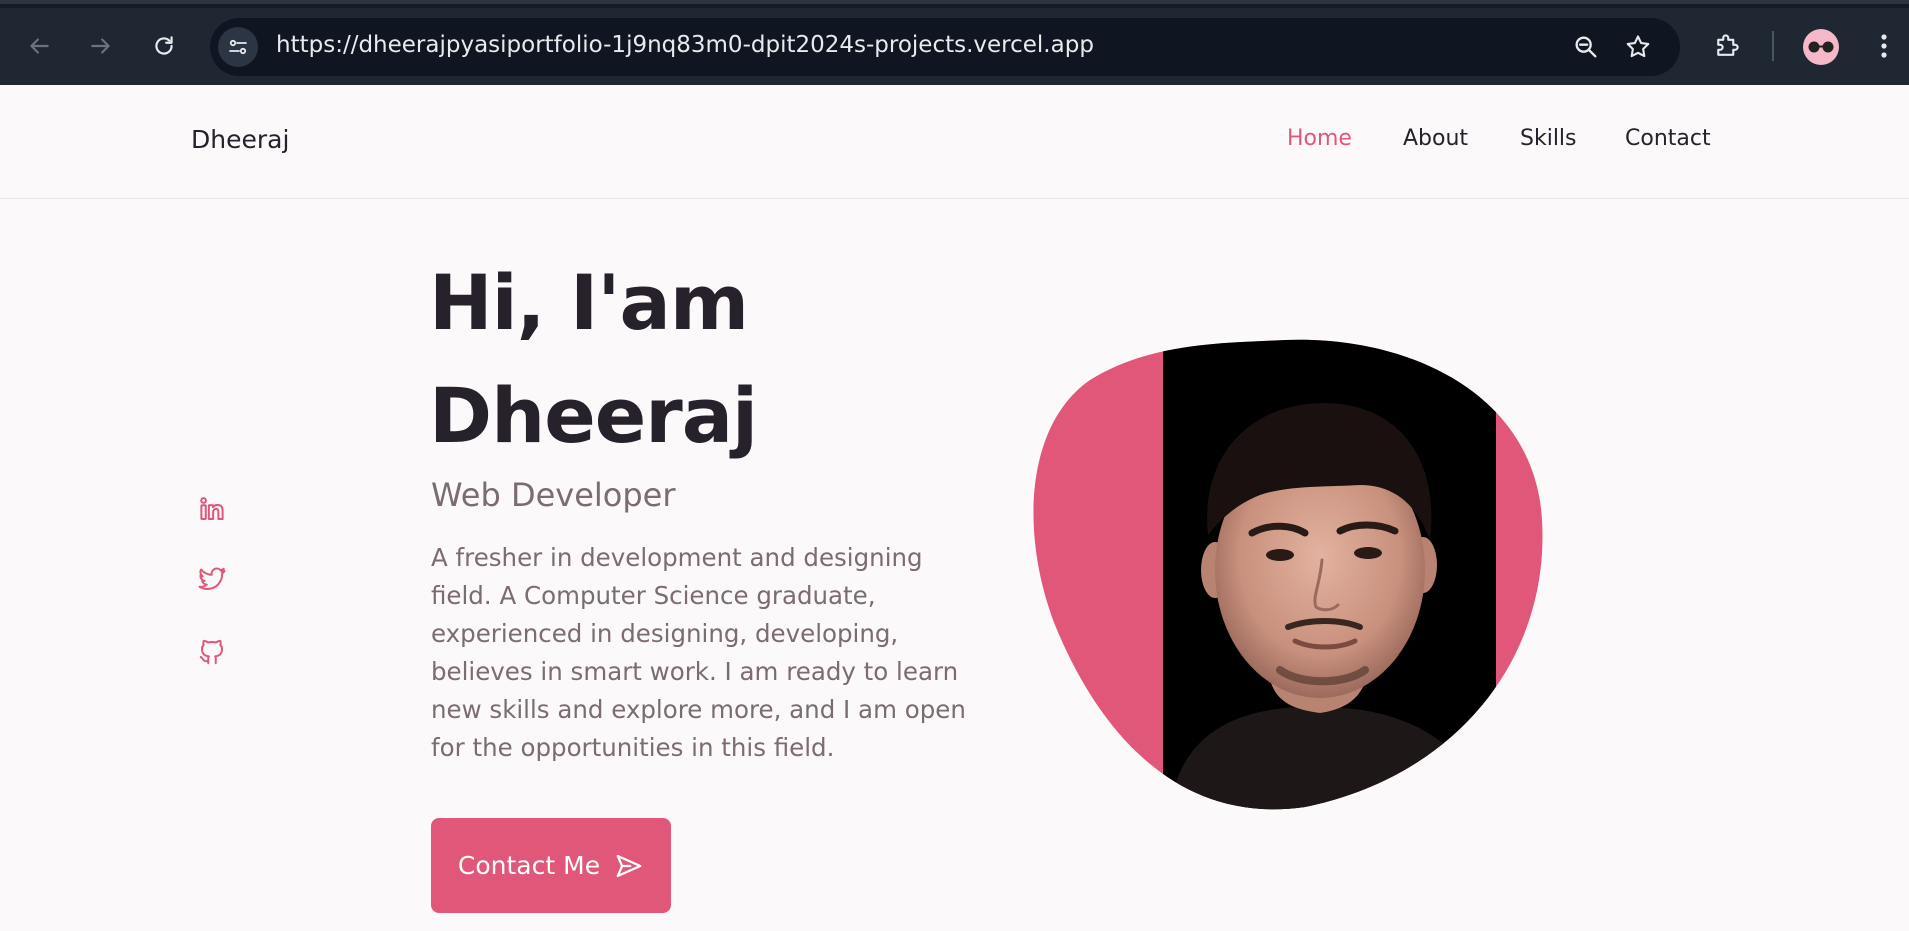 This screenshot has width=1909, height=931. I want to click on contact-me-label: Contact Me, so click(529, 865).